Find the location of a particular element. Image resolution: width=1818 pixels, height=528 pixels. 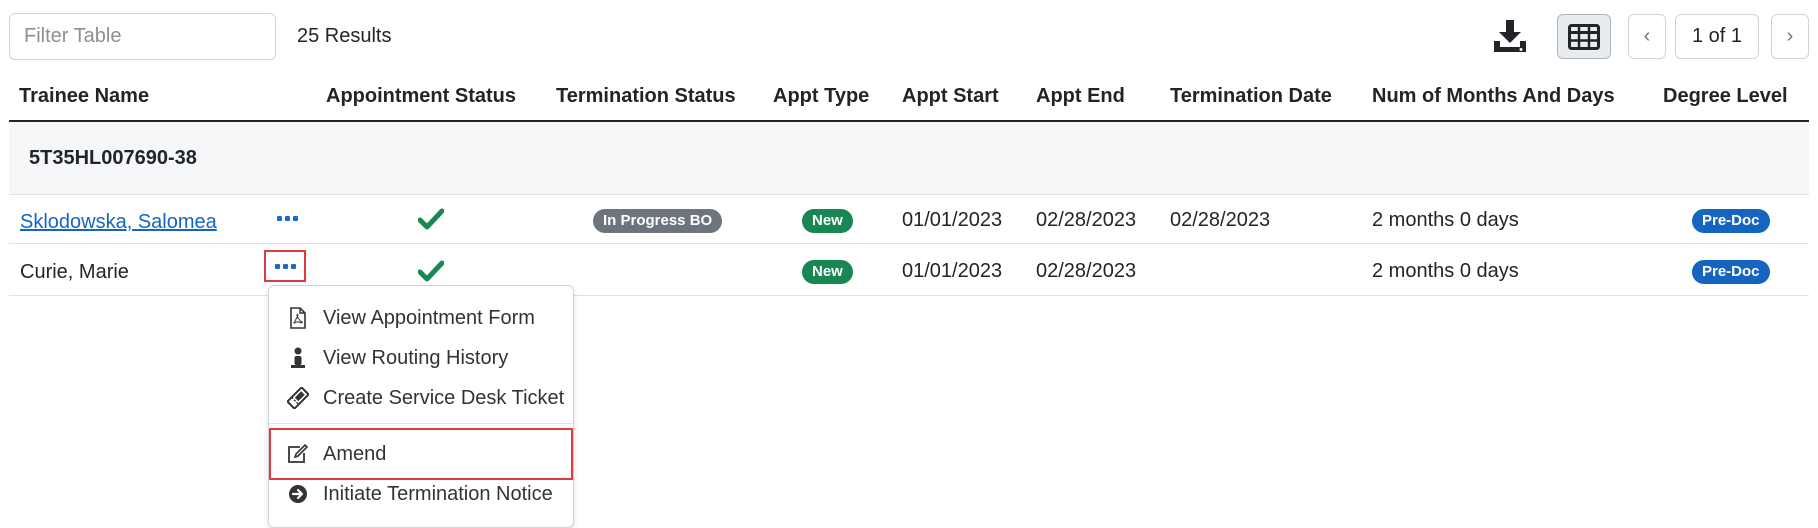

menu-item-create-service-desk-ticket: Create Service Desk Ticket is located at coordinates (421, 398).